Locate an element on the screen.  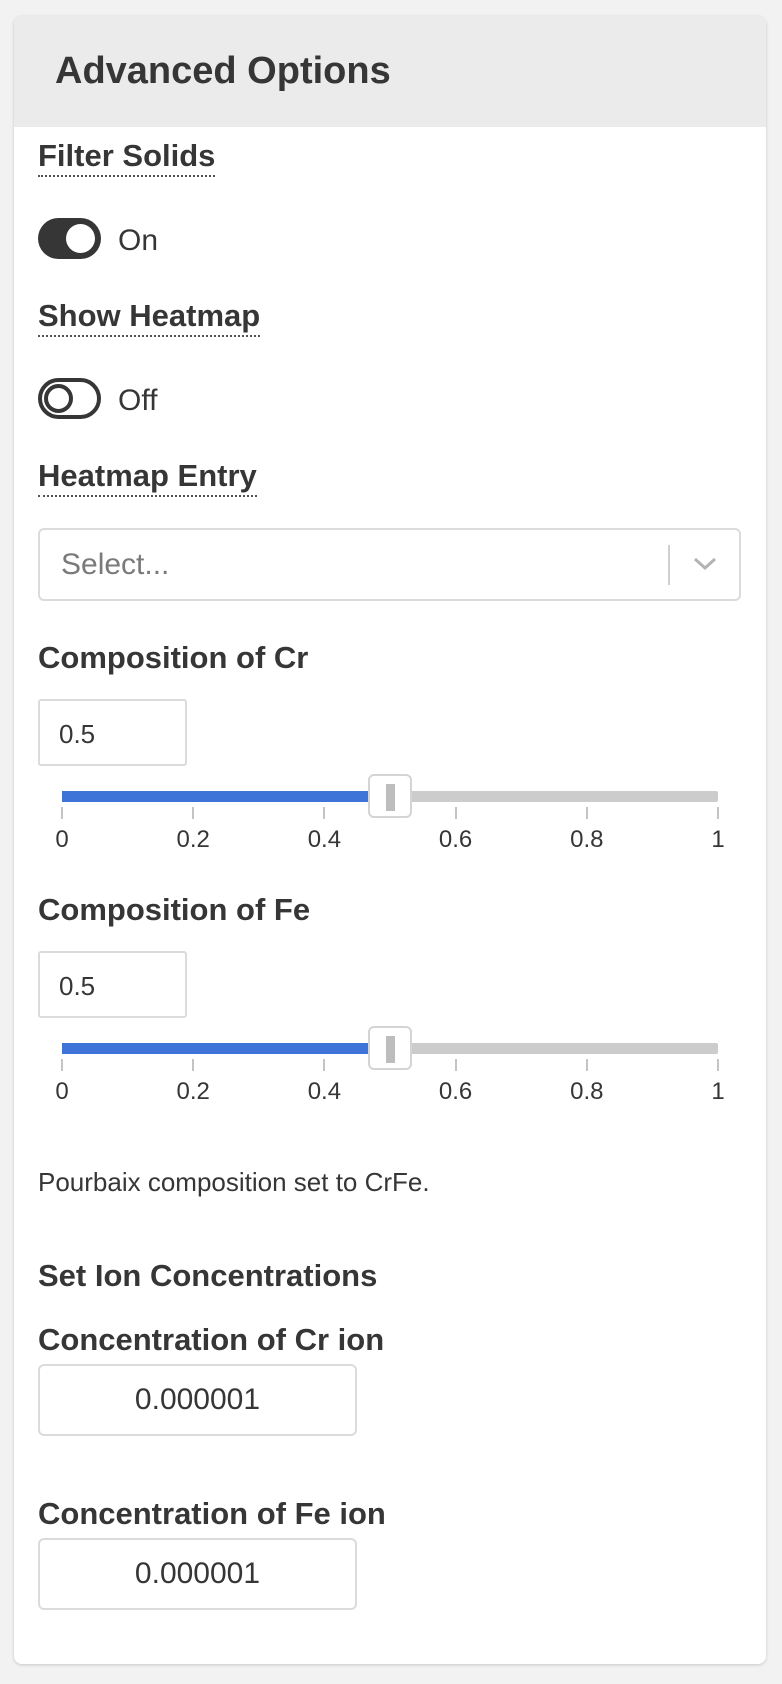
show-heatmap-state: Off is located at coordinates (138, 400).